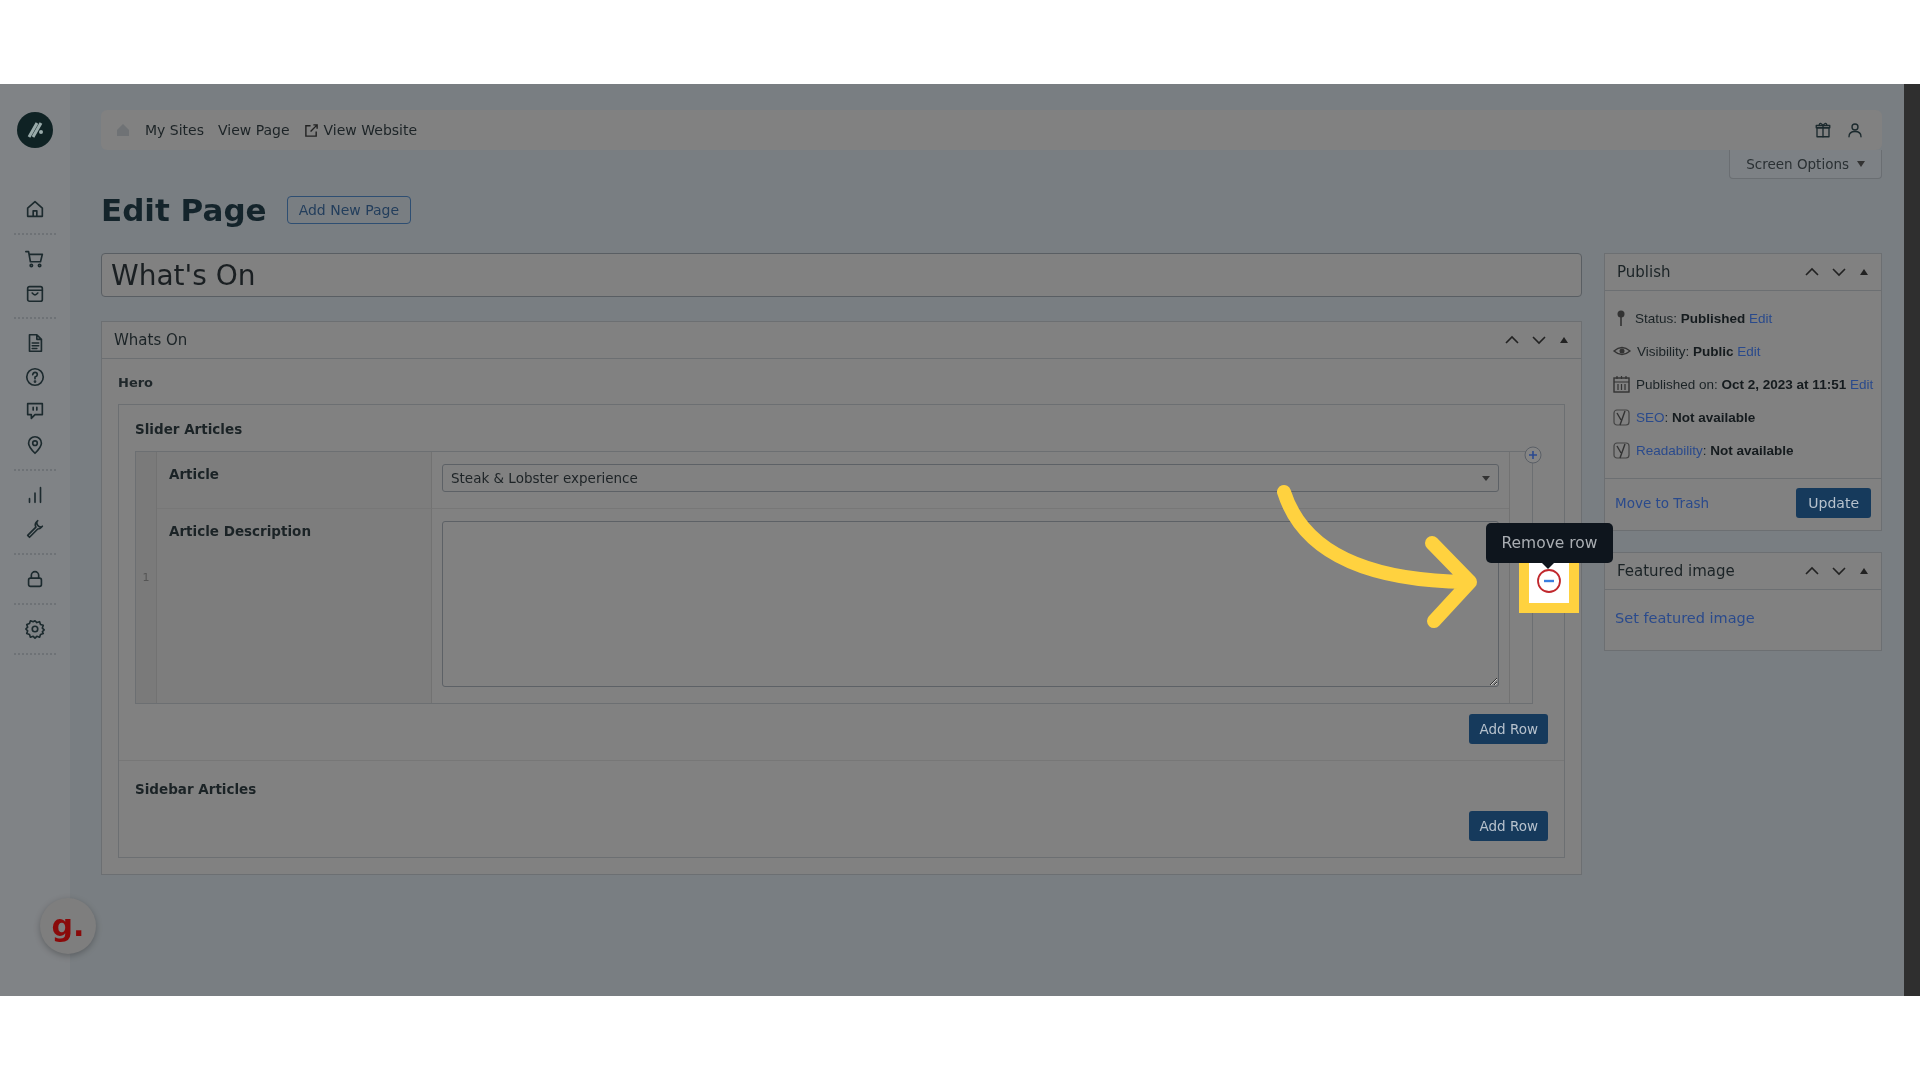  I want to click on home-icon, so click(35, 209).